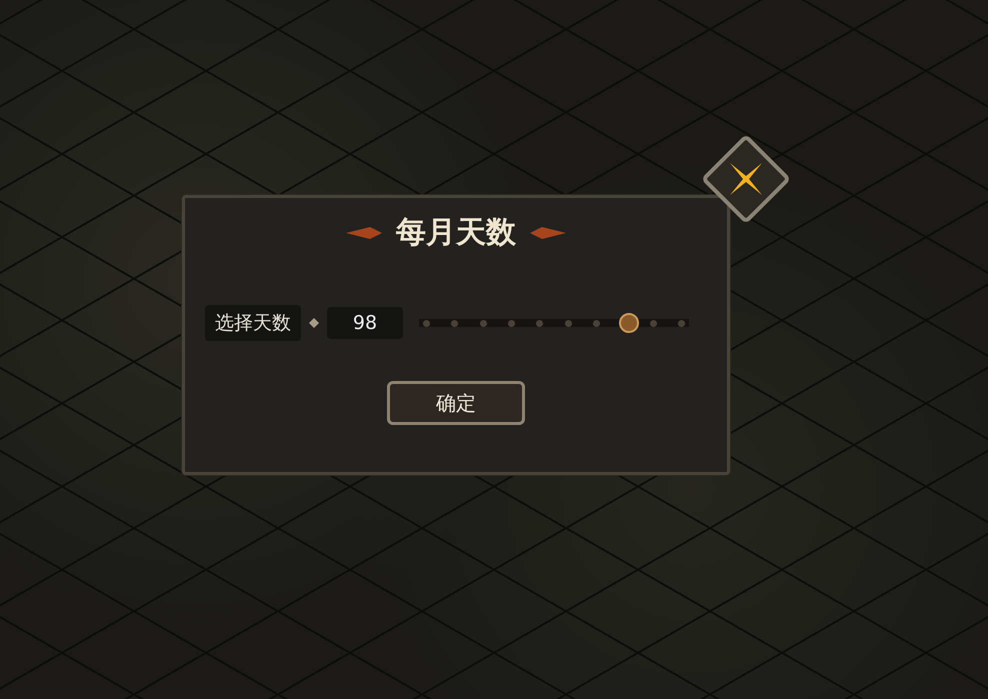  Describe the element at coordinates (365, 323) in the screenshot. I see `days-value-field: 98` at that location.